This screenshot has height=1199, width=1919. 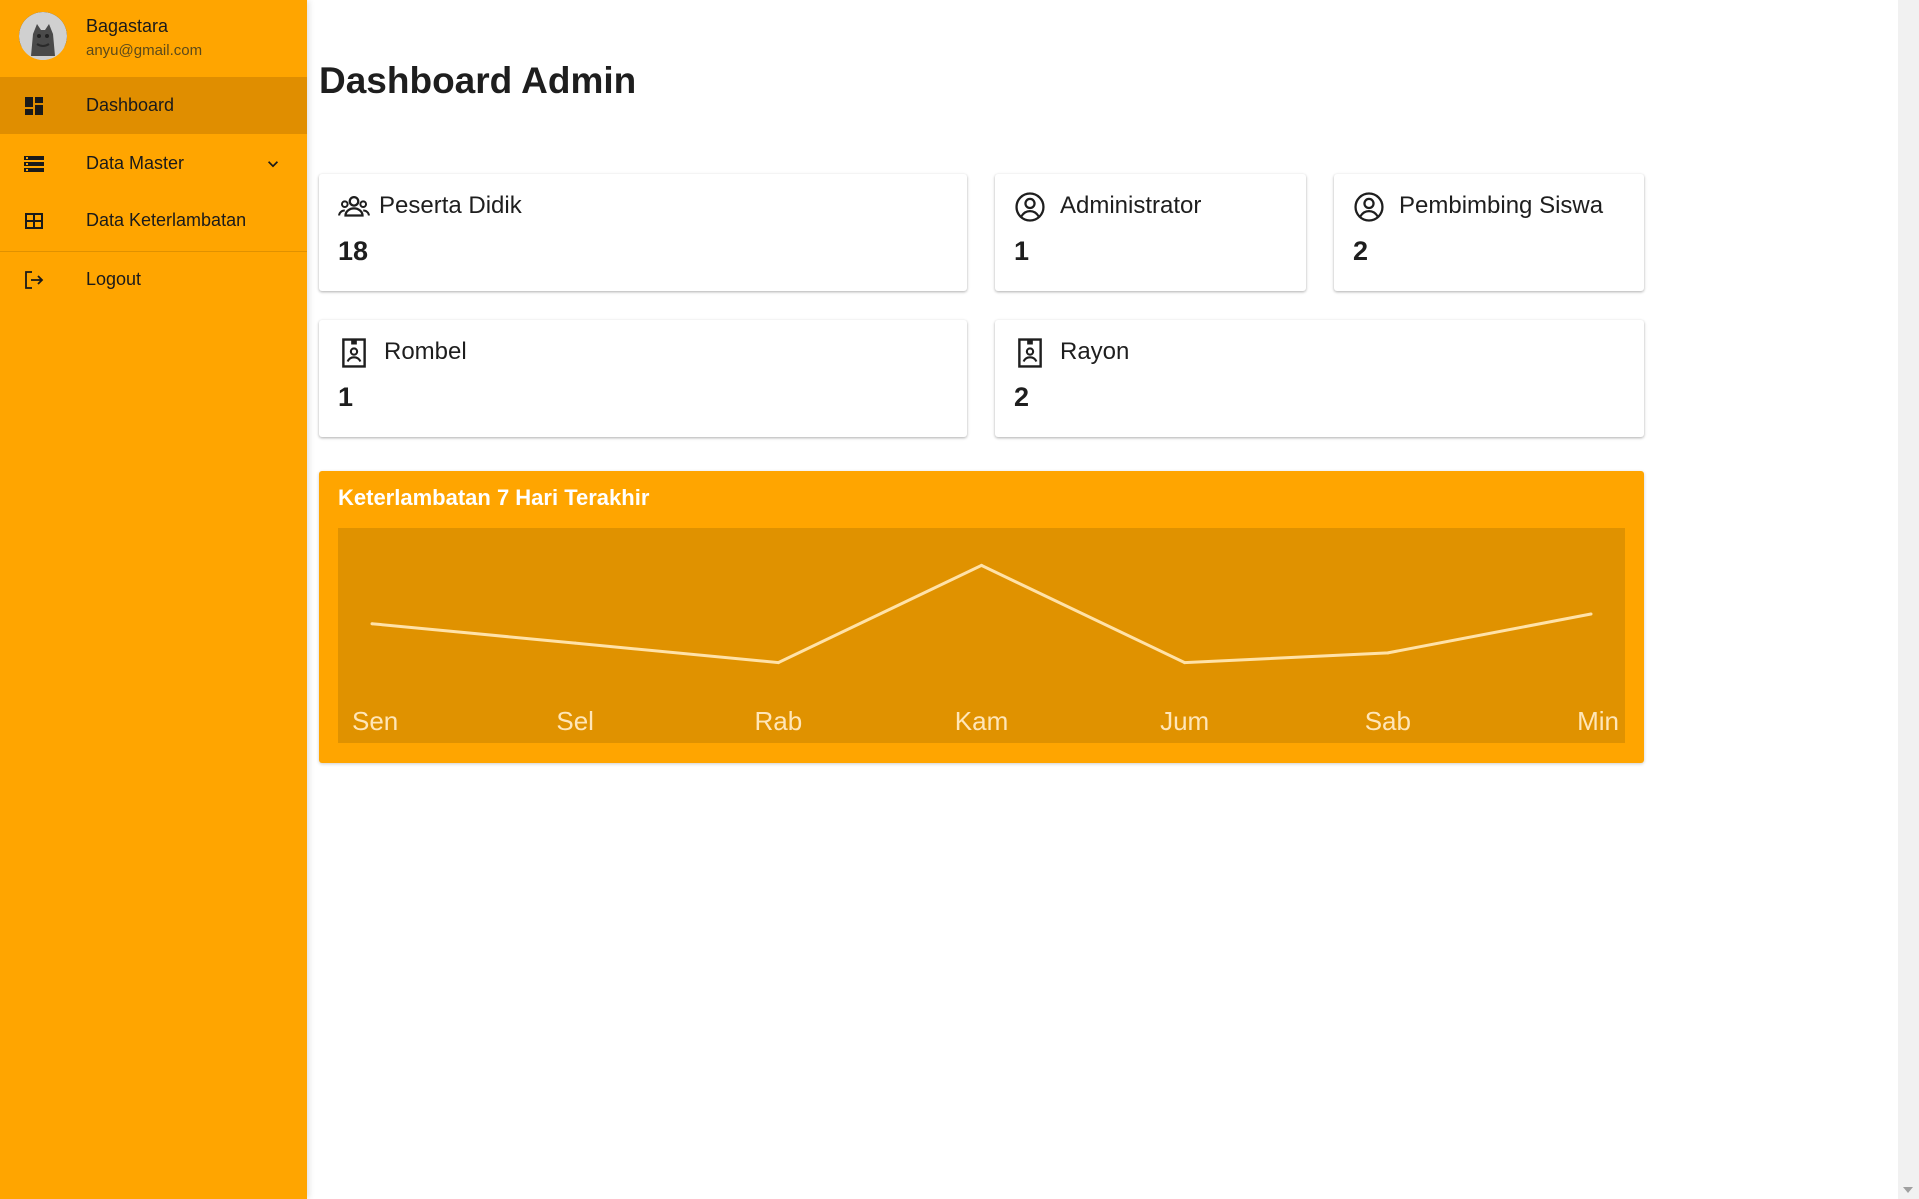 What do you see at coordinates (34, 220) in the screenshot?
I see `table-icon` at bounding box center [34, 220].